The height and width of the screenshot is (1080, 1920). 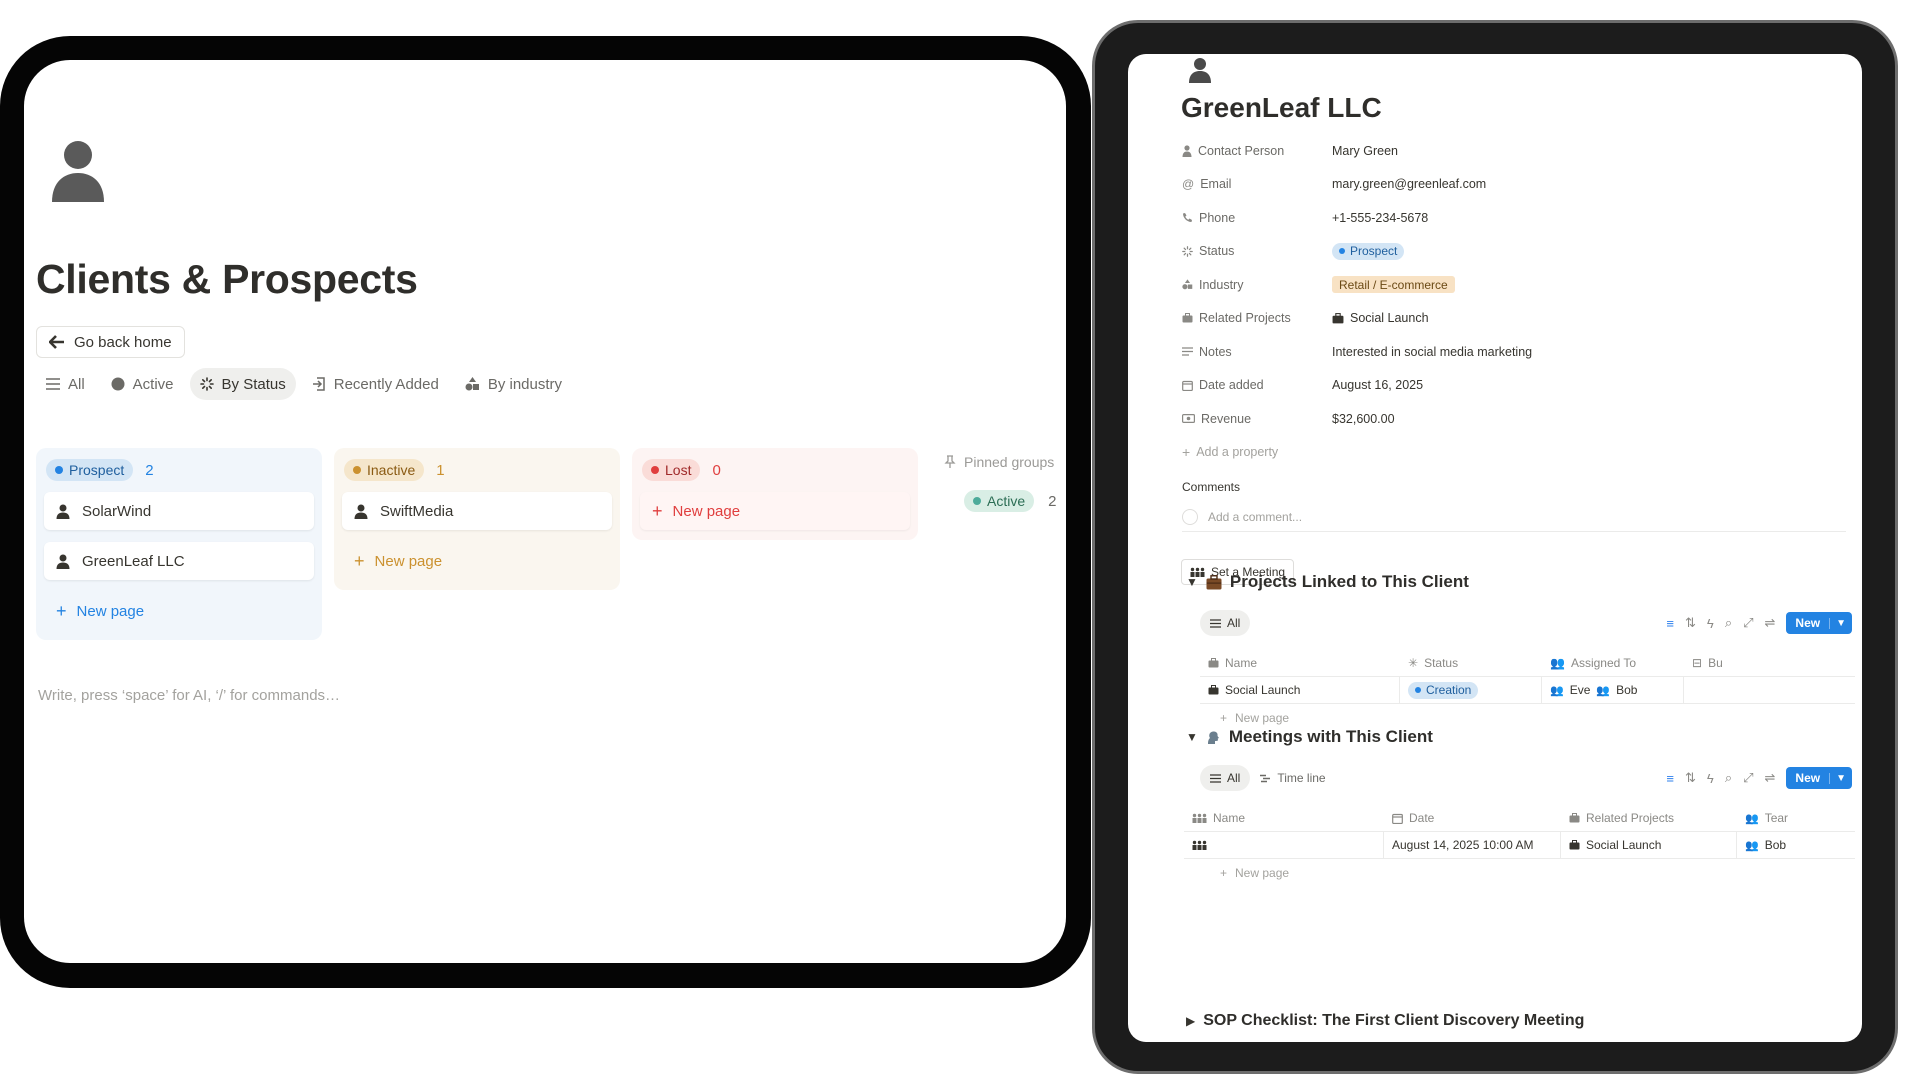 What do you see at coordinates (206, 384) in the screenshot?
I see `status-icon` at bounding box center [206, 384].